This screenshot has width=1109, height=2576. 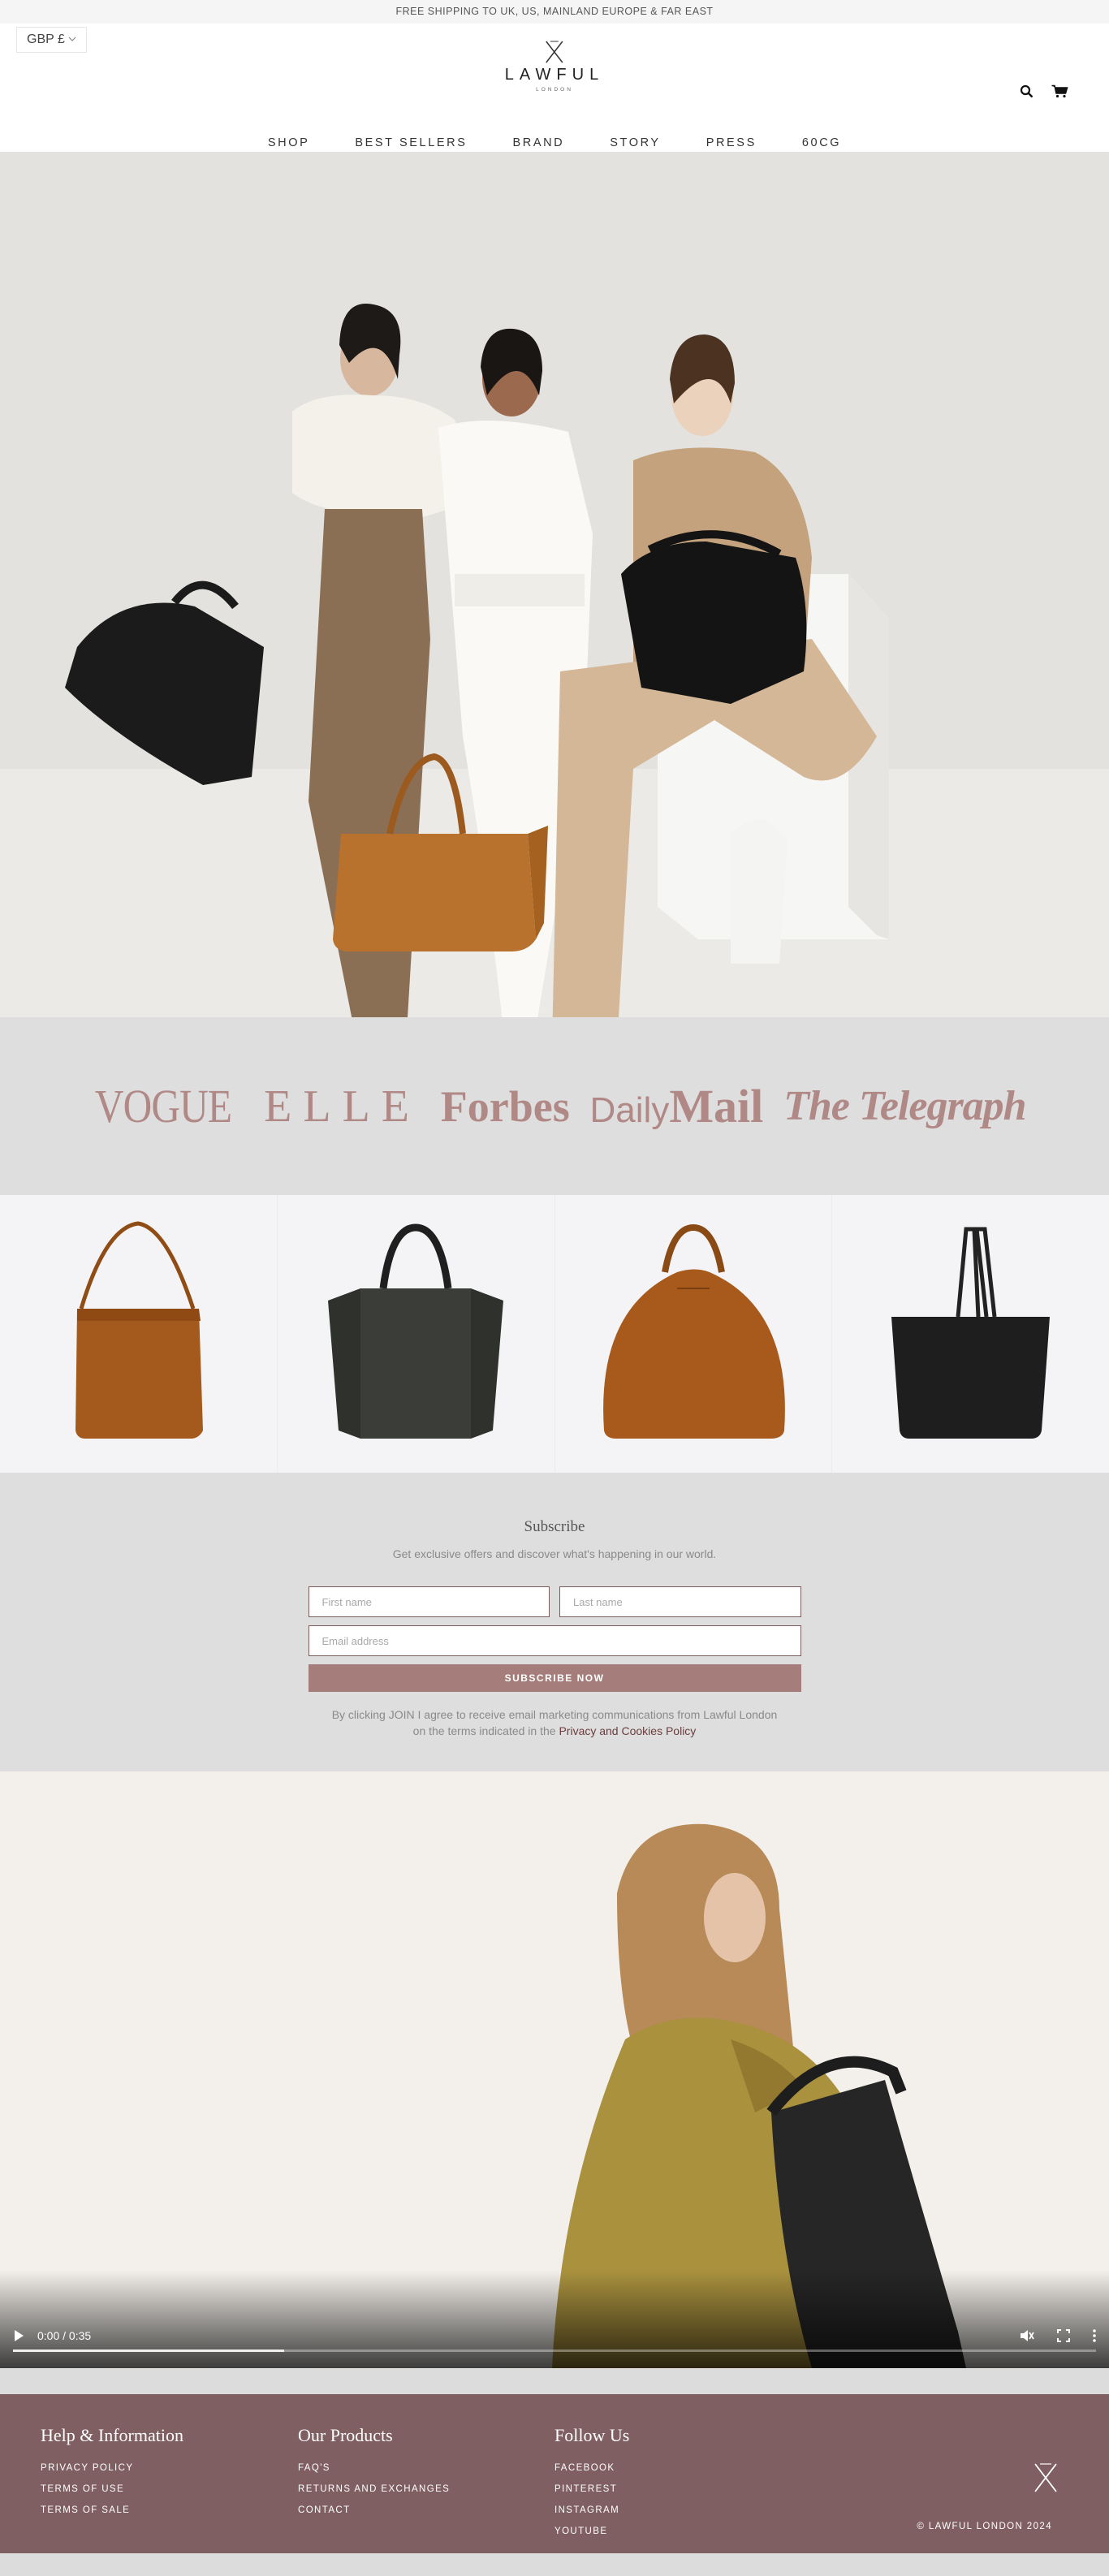 What do you see at coordinates (984, 2526) in the screenshot?
I see `copyright: © LAWFUL LONDON 2024` at bounding box center [984, 2526].